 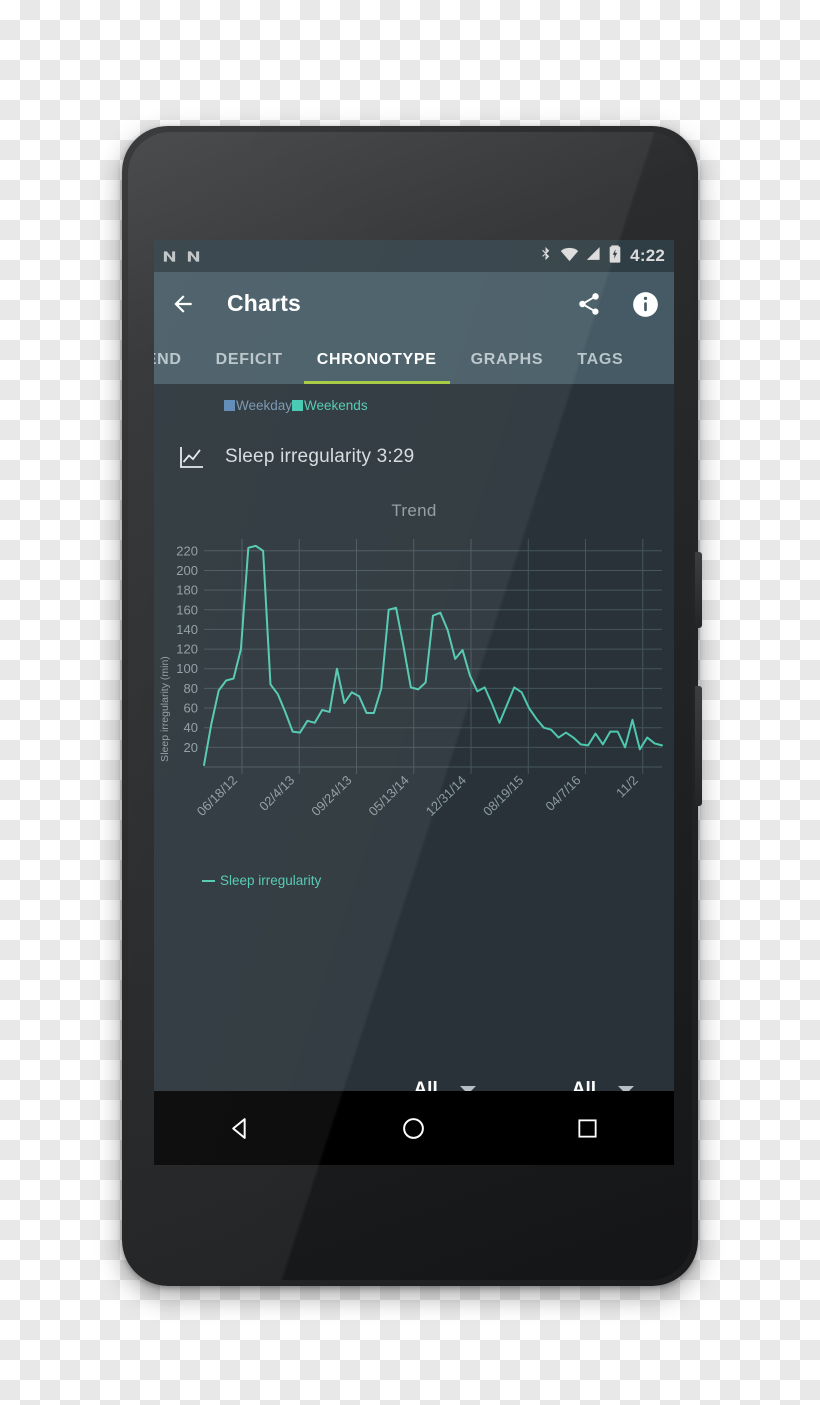 I want to click on svg-text: 20, so click(x=191, y=747).